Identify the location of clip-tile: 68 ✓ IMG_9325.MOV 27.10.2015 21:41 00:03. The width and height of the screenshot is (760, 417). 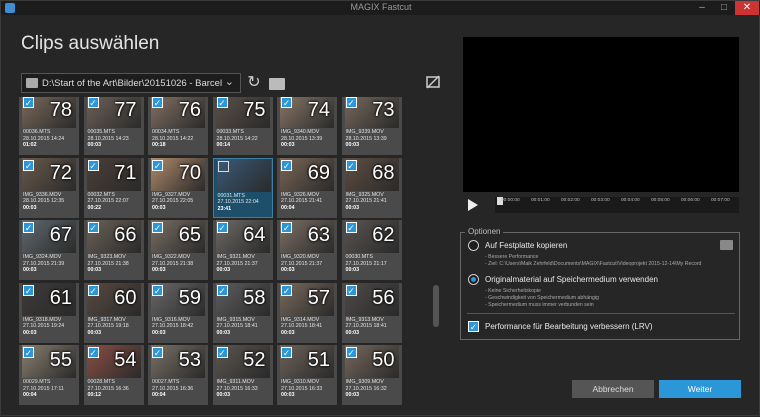
(371, 187).